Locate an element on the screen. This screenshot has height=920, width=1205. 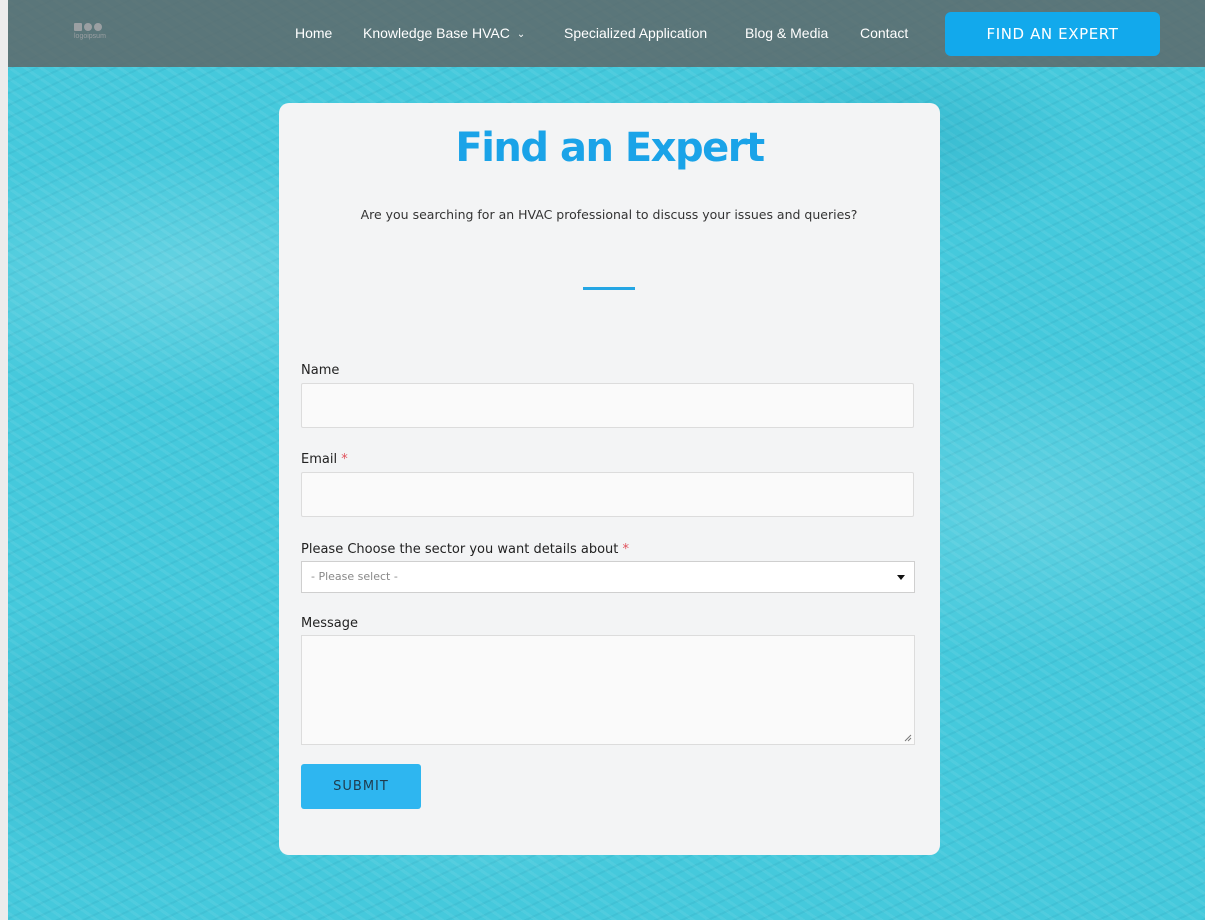
nav-knowledge-base-label: Knowledge Base HVAC is located at coordinates (436, 33).